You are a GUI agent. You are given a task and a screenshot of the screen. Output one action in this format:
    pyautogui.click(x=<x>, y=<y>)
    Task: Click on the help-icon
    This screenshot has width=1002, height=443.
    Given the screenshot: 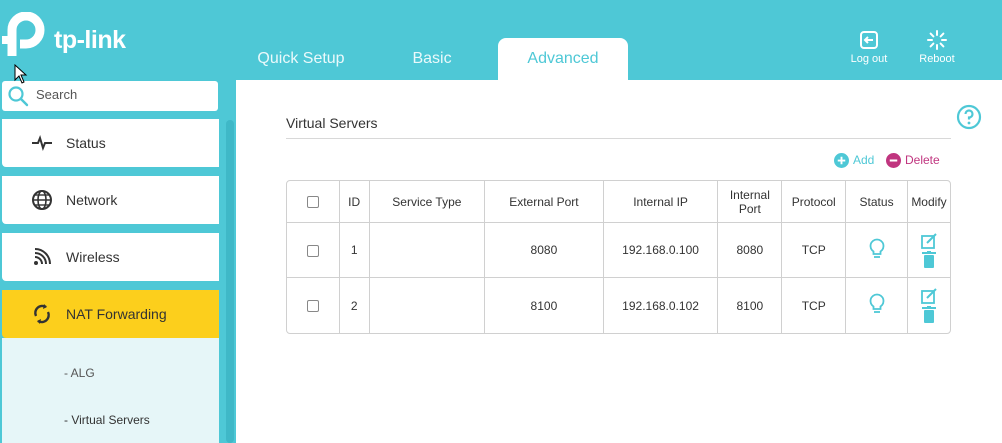 What is the action you would take?
    pyautogui.click(x=969, y=117)
    